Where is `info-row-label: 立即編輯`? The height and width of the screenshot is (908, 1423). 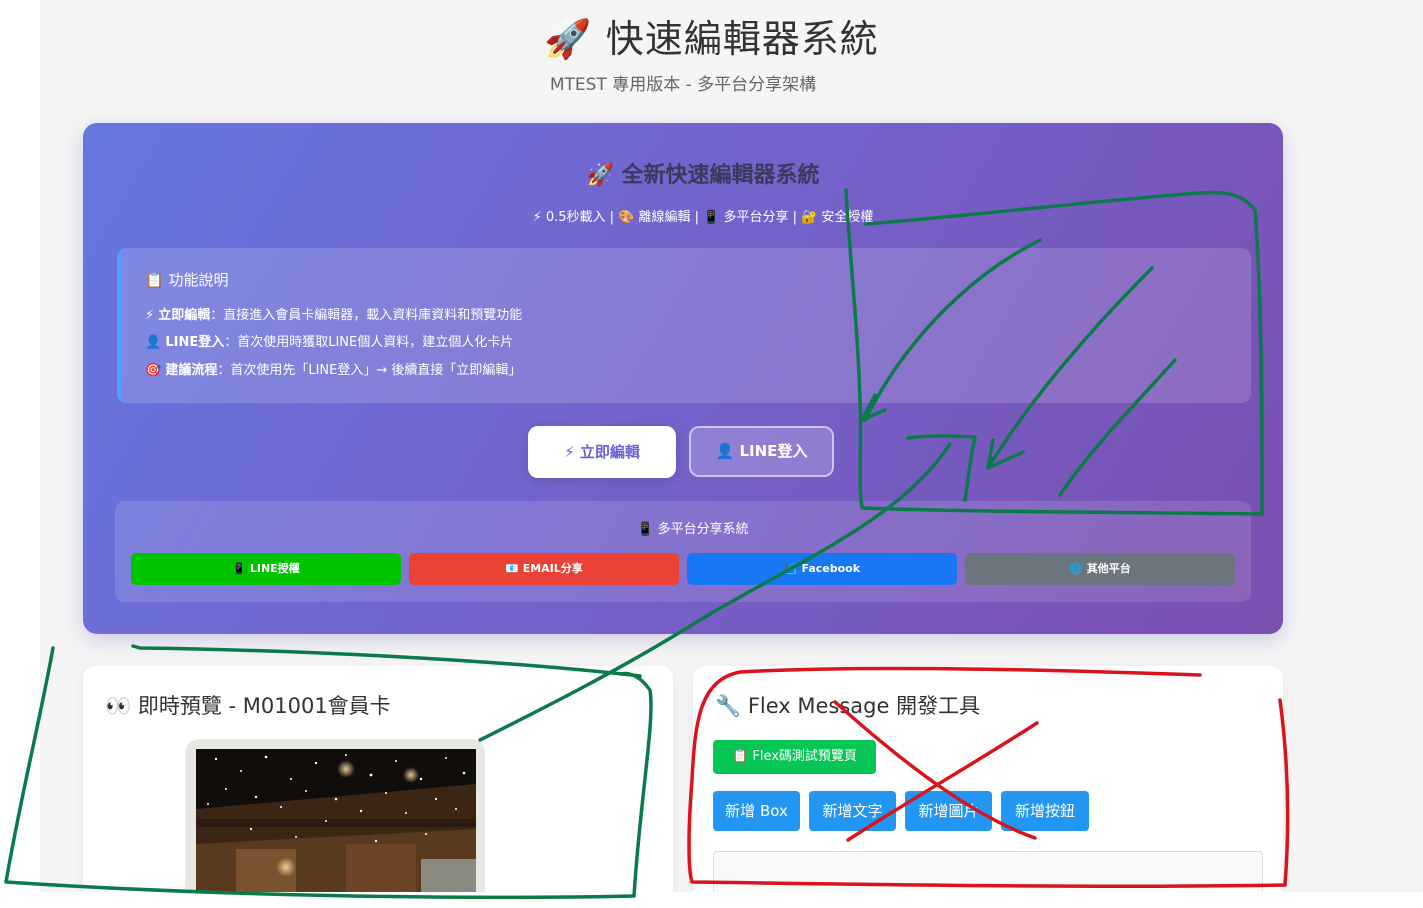 info-row-label: 立即編輯 is located at coordinates (184, 315).